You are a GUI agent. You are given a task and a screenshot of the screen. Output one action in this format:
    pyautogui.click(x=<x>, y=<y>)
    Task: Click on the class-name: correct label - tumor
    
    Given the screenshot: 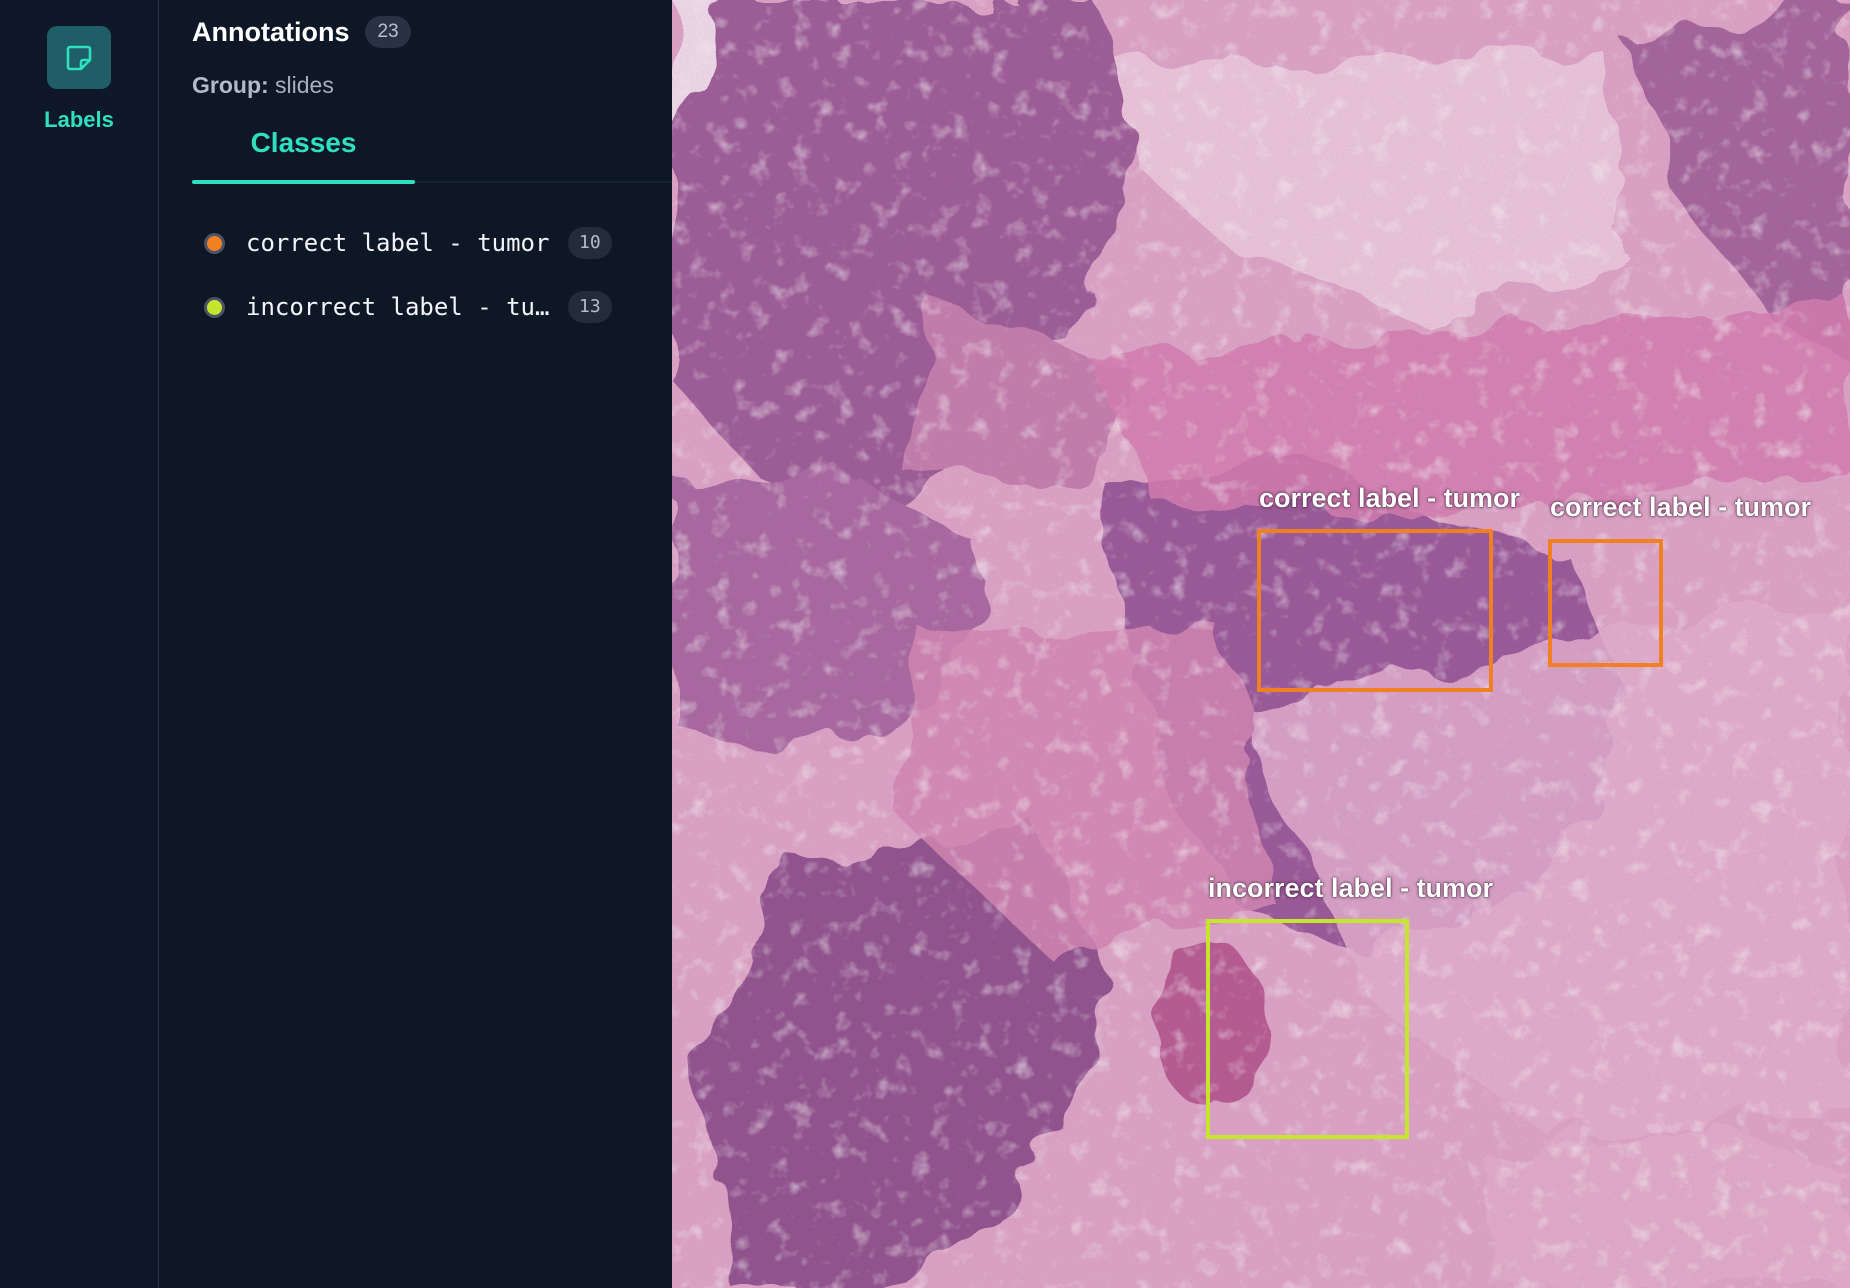 What is the action you would take?
    pyautogui.click(x=398, y=243)
    